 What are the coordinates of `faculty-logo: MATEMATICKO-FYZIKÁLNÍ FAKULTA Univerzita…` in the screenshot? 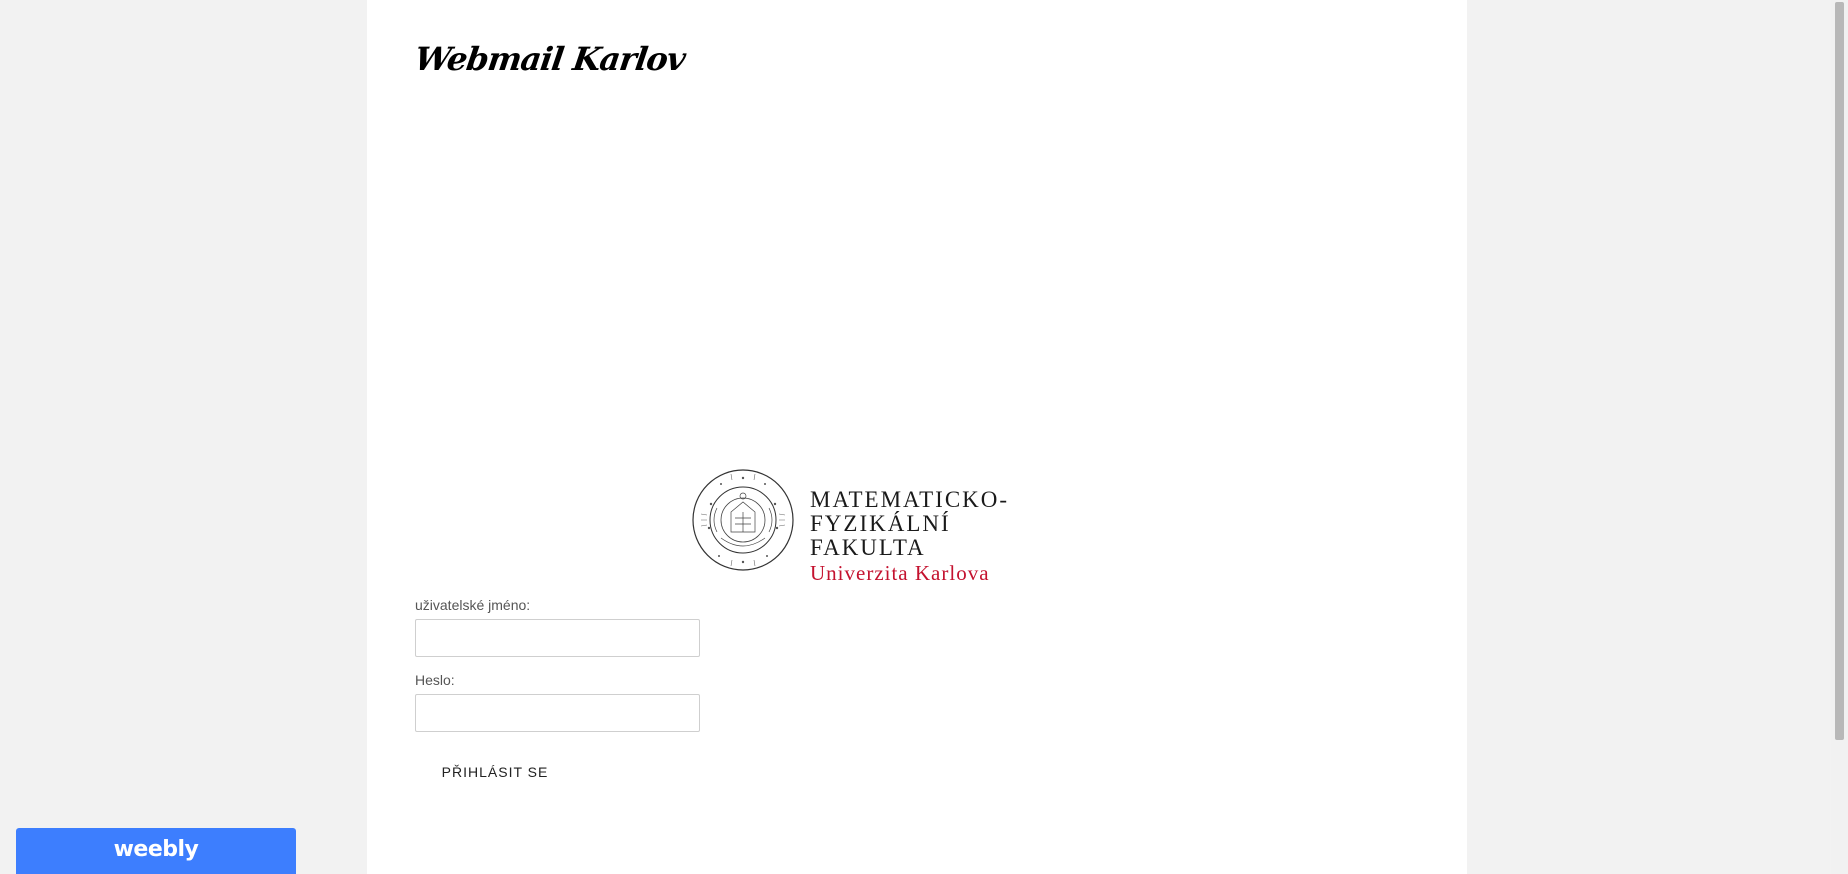 It's located at (915, 526).